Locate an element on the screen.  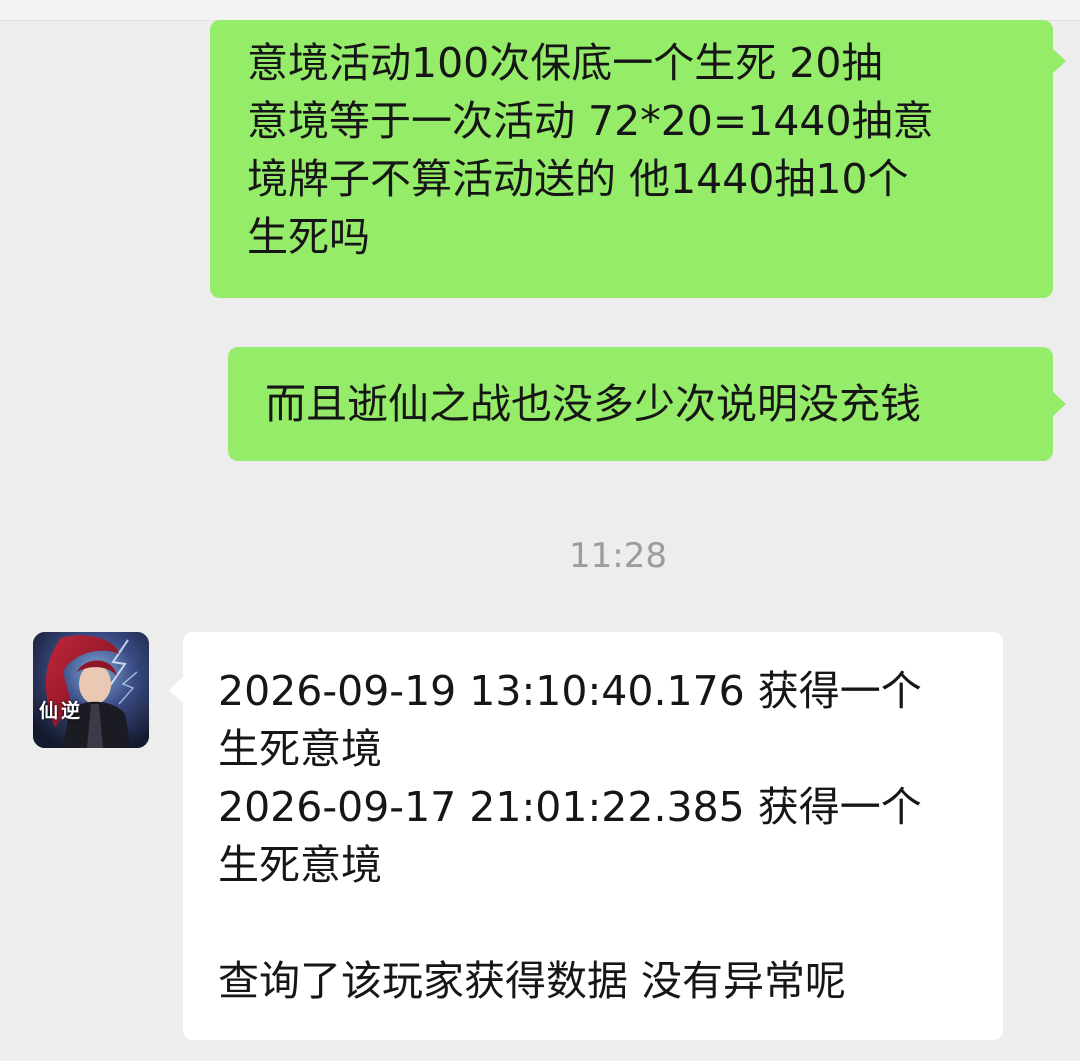
message-line: 查询了该玩家获得数据 没有异常呢 is located at coordinates (532, 981).